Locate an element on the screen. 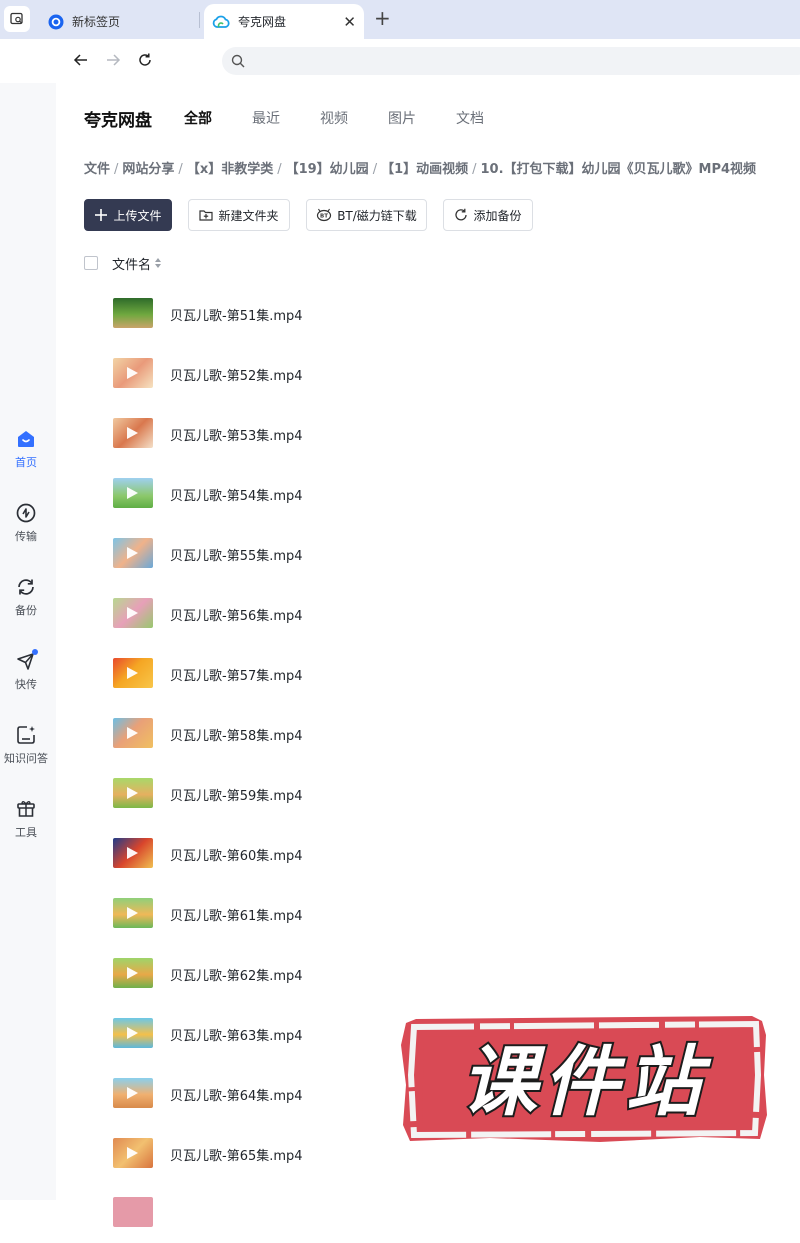 This screenshot has width=800, height=1243. file-row: 贝瓦儿歌-第62集.mp4 is located at coordinates (428, 973).